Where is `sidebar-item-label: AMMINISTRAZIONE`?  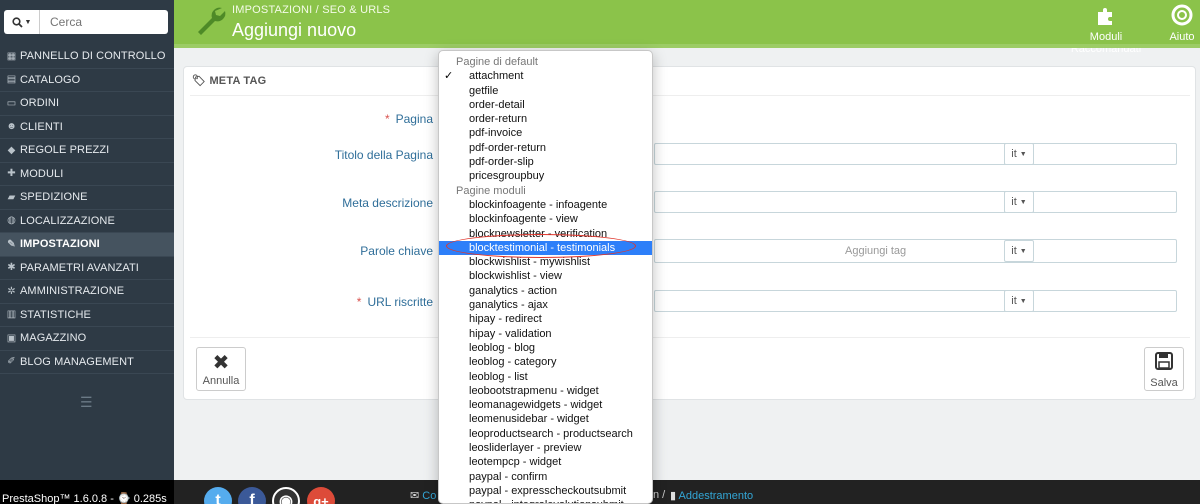 sidebar-item-label: AMMINISTRAZIONE is located at coordinates (72, 291).